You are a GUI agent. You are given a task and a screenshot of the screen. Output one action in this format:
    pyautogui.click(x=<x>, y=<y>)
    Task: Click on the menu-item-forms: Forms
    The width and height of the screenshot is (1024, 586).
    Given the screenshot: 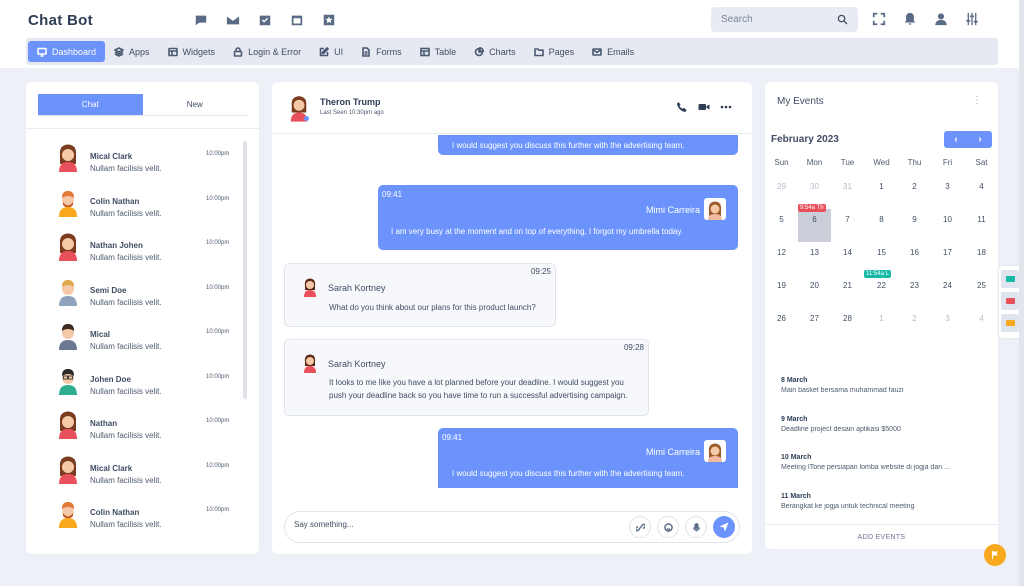 What is the action you would take?
    pyautogui.click(x=381, y=51)
    